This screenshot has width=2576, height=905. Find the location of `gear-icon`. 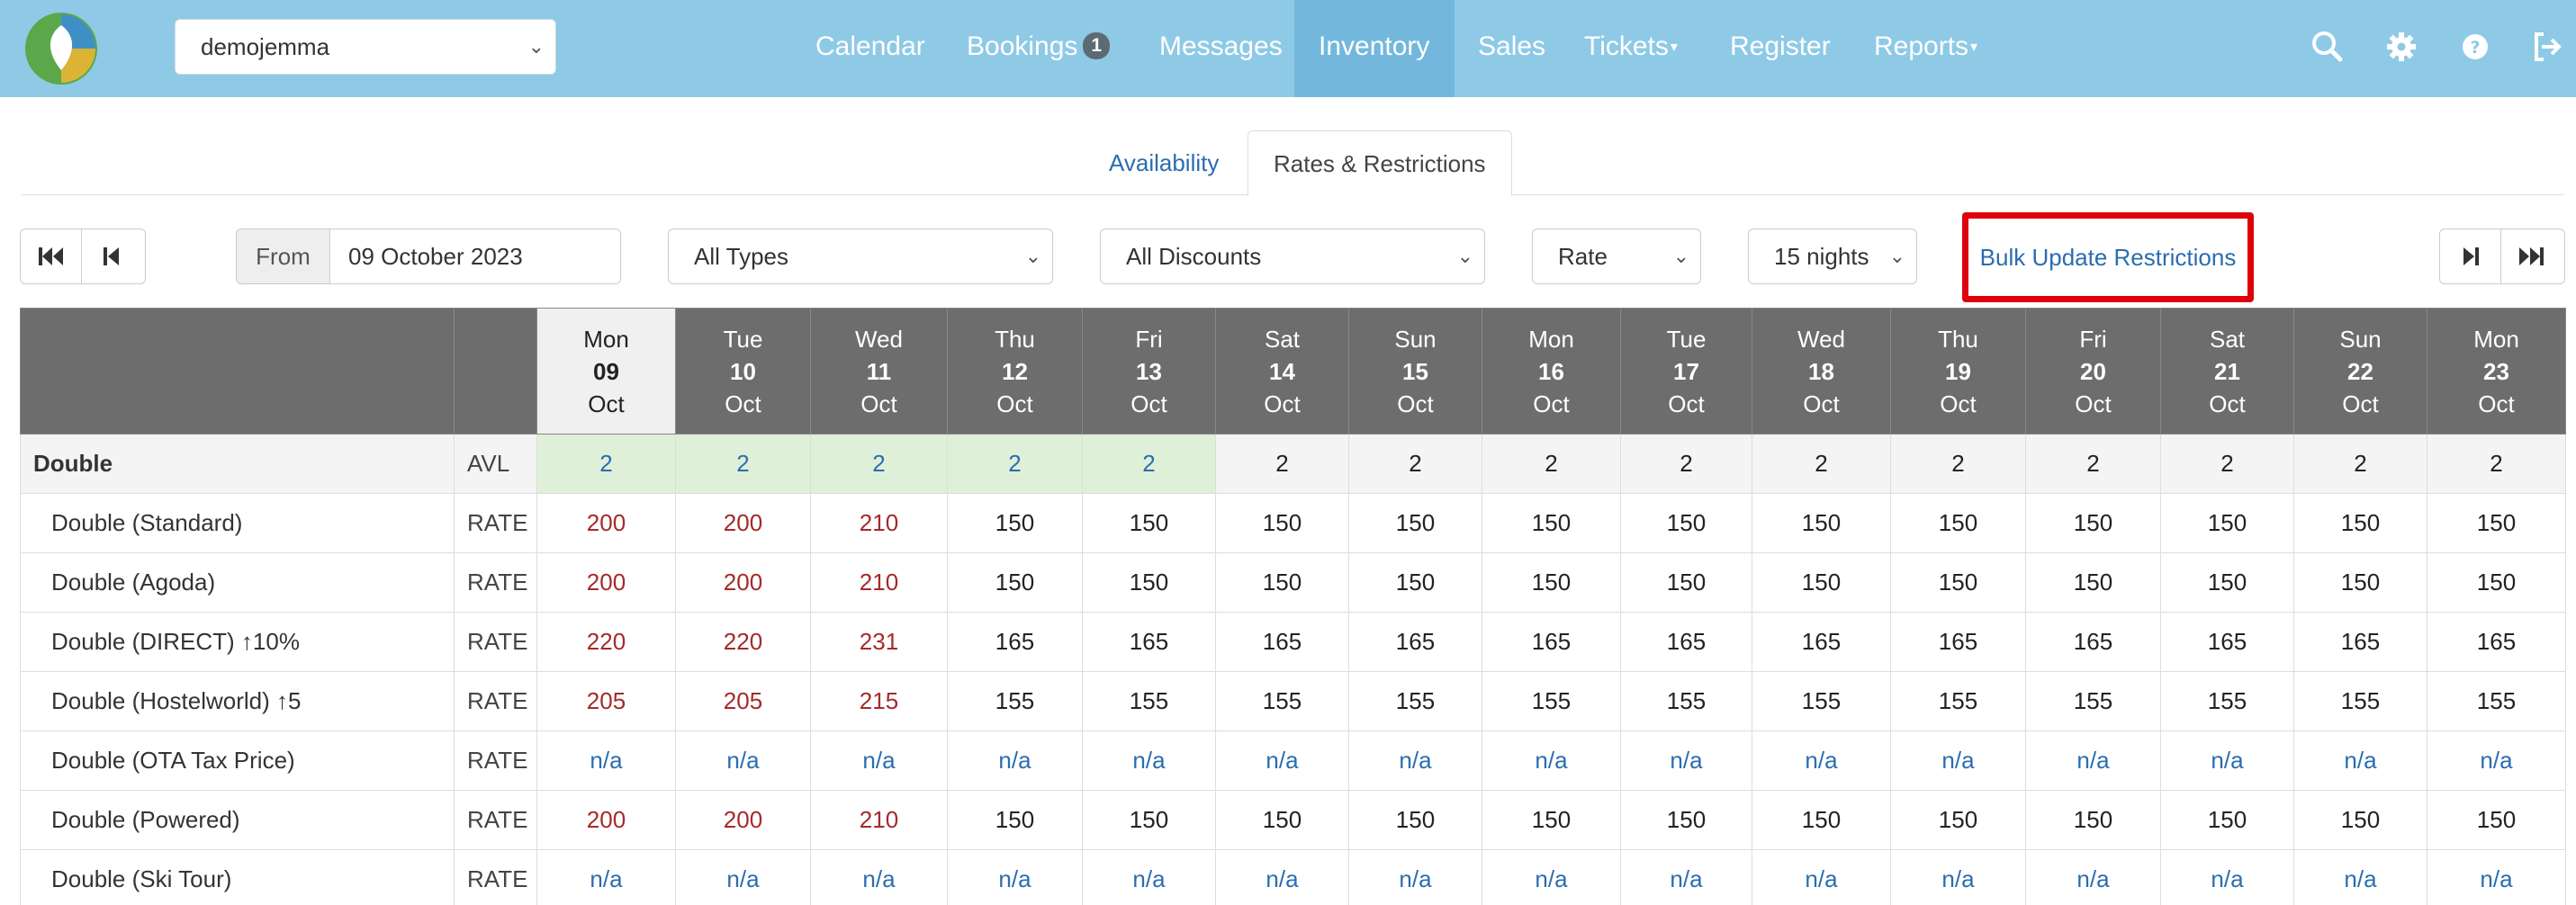

gear-icon is located at coordinates (2401, 47).